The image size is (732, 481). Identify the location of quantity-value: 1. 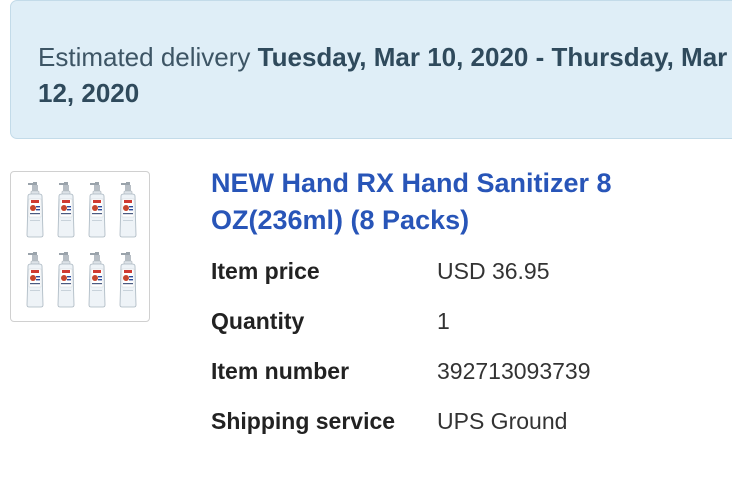
(443, 321).